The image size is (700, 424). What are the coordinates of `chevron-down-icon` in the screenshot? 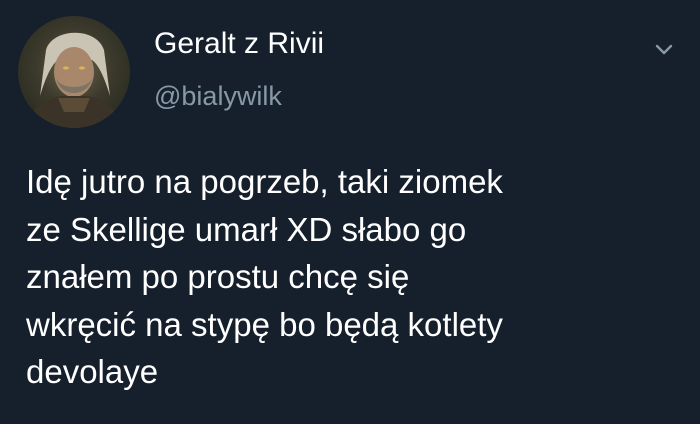 It's located at (664, 49).